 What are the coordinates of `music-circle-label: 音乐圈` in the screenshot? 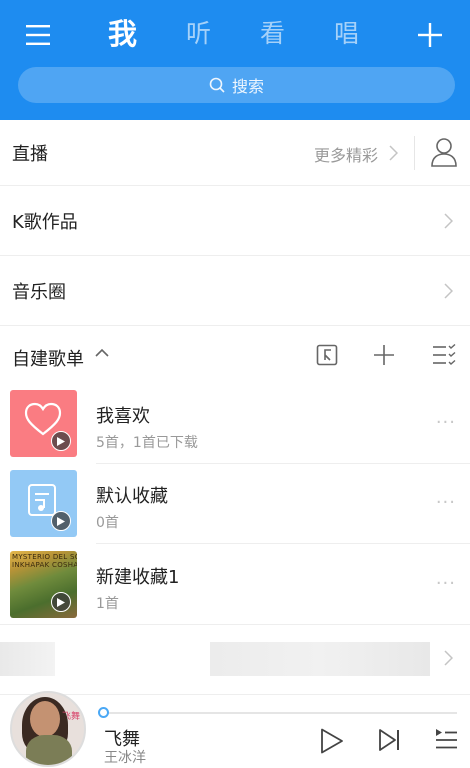 It's located at (39, 292).